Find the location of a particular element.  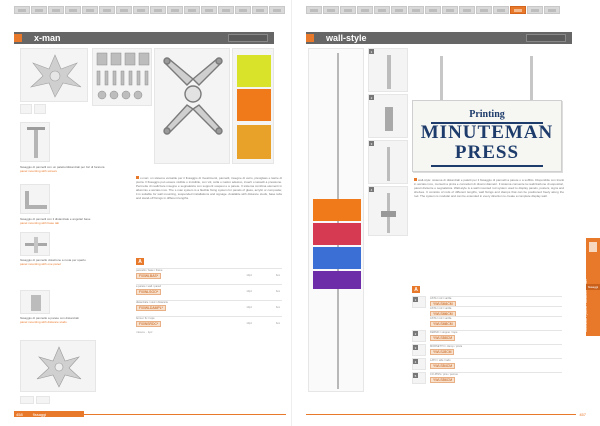

panel-mount-icon is located at coordinates (36, 245).